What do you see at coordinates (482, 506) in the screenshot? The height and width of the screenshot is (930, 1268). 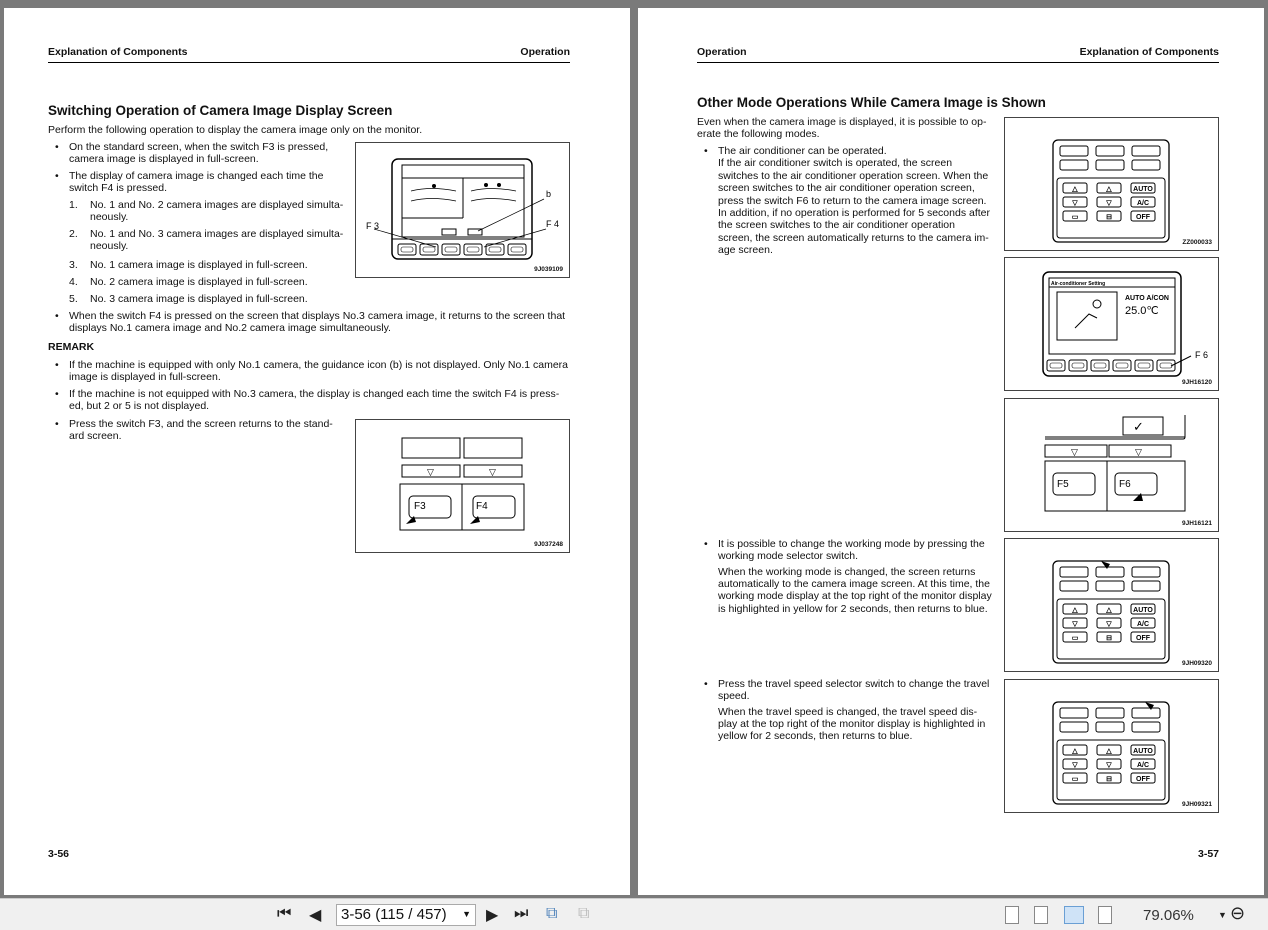 I see `svg-text: F4` at bounding box center [482, 506].